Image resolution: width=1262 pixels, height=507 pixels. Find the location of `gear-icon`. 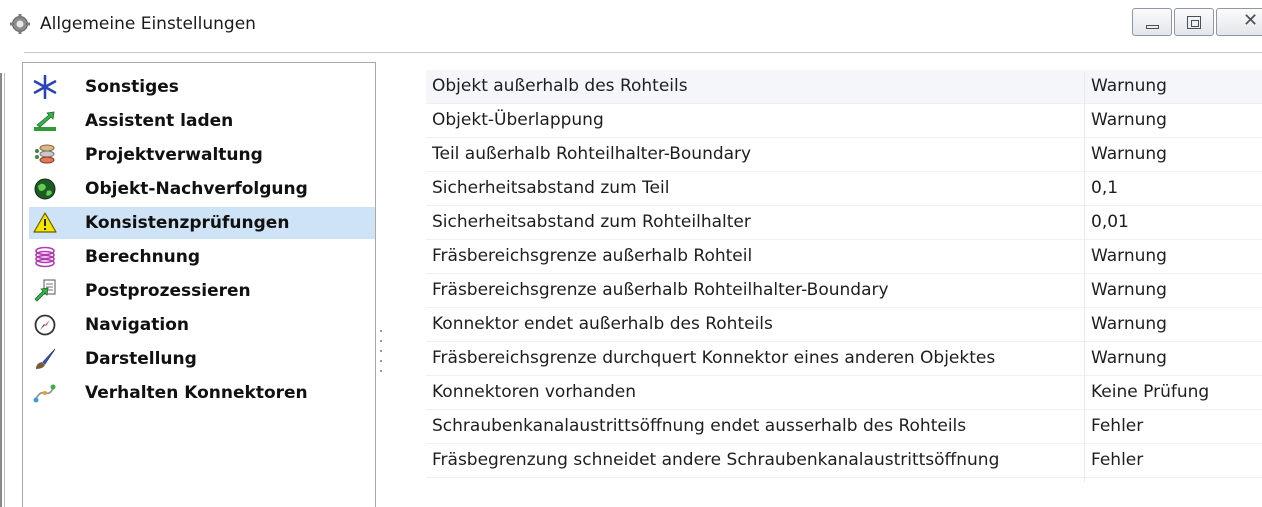

gear-icon is located at coordinates (20, 24).